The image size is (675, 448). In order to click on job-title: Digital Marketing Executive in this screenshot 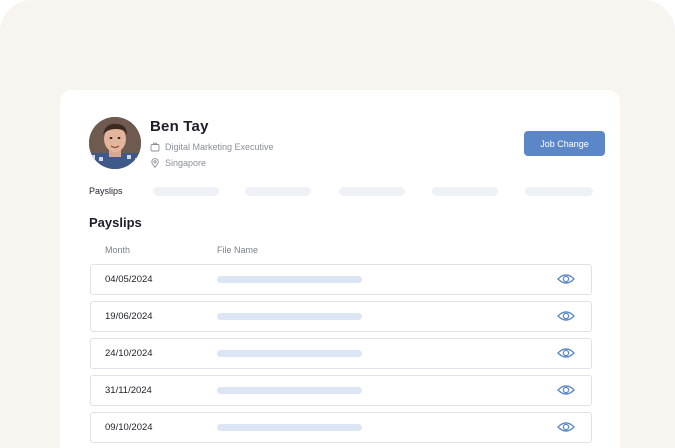, I will do `click(219, 147)`.